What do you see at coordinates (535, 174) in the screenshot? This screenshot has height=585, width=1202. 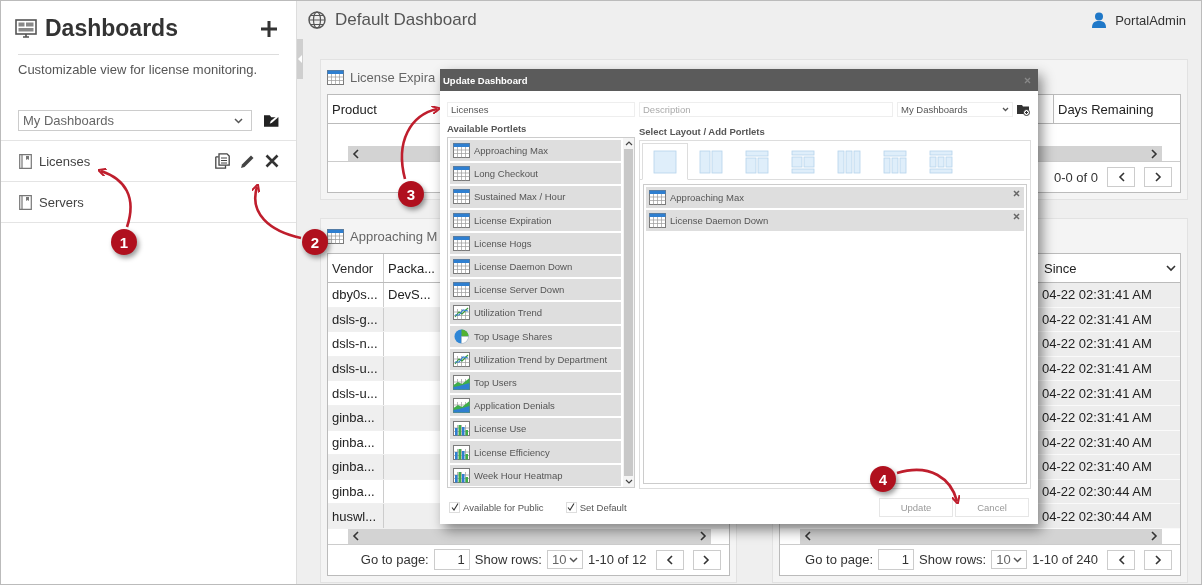 I see `portlet-item: Long Checkout` at bounding box center [535, 174].